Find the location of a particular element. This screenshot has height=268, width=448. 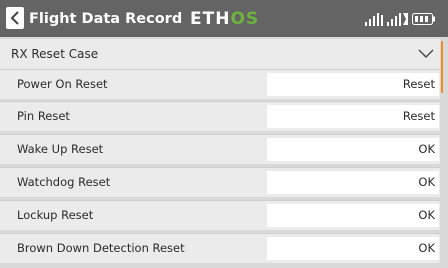

row-label: Pin Reset is located at coordinates (43, 116).